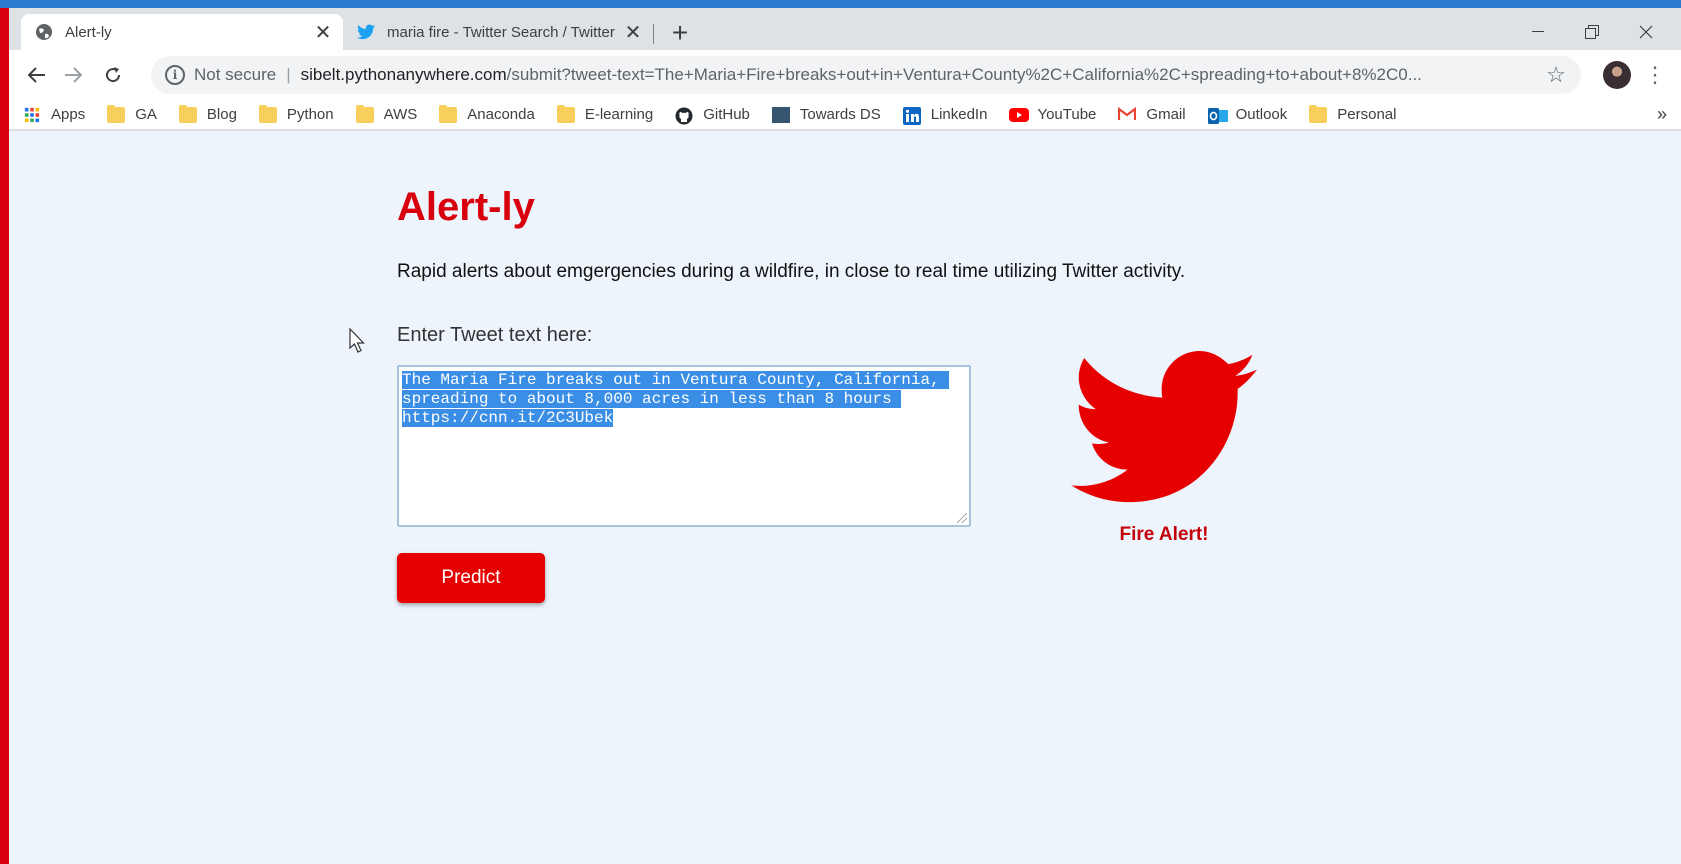 This screenshot has height=864, width=1681. Describe the element at coordinates (680, 32) in the screenshot. I see `new-tab-button: +` at that location.